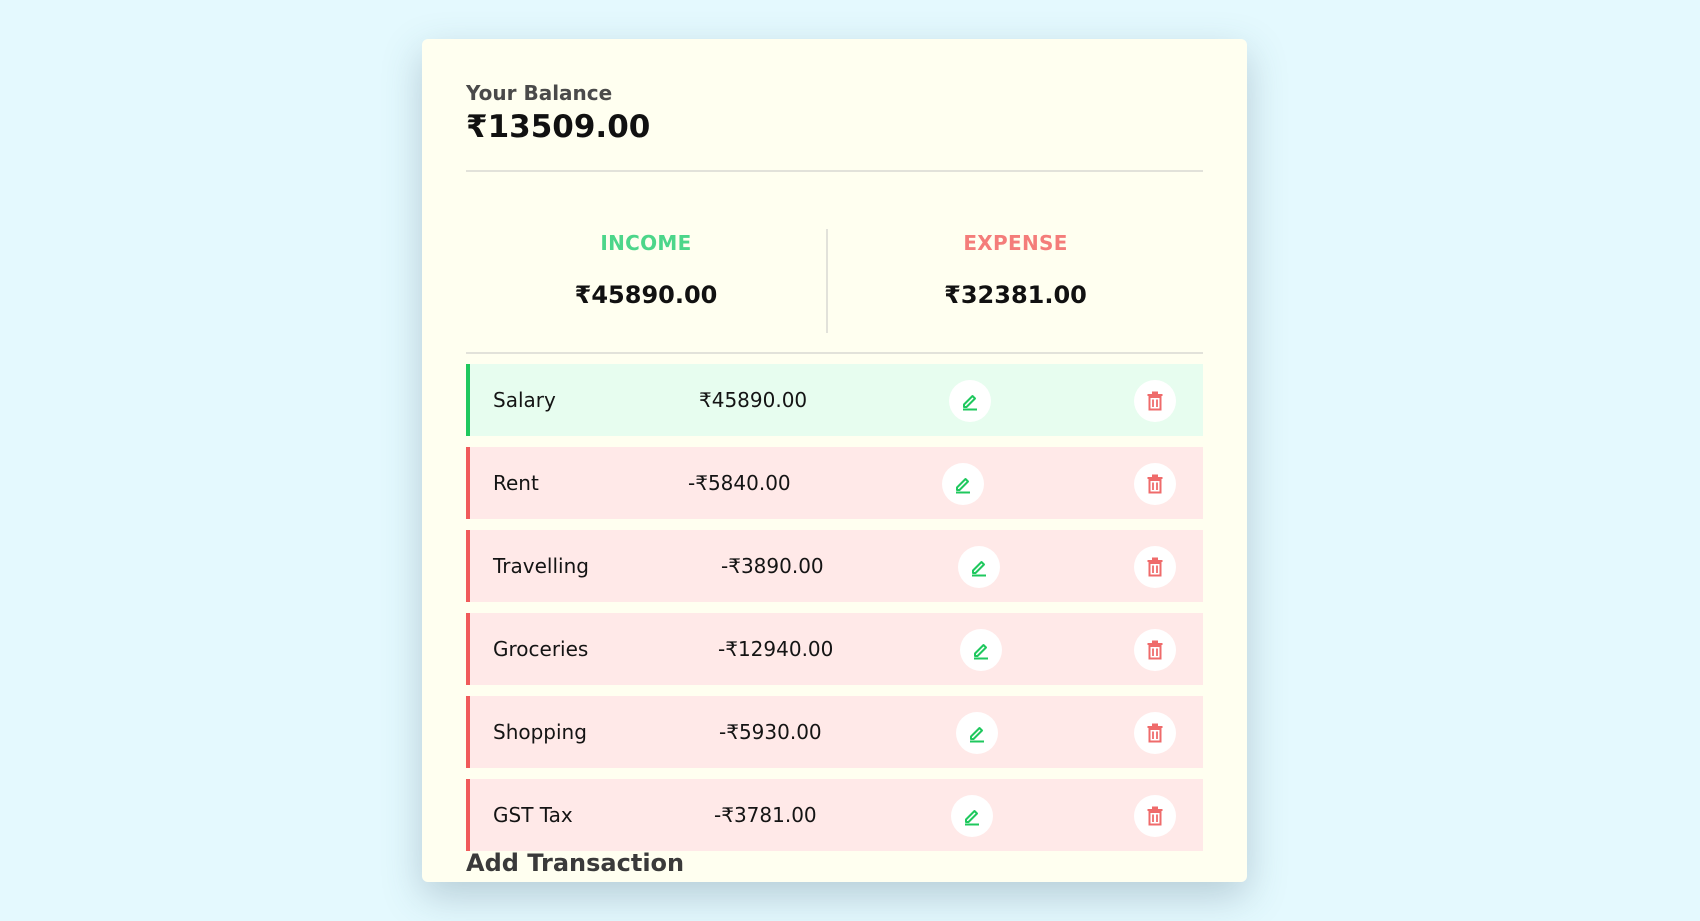  I want to click on transaction-row: Salary ₹45890.00, so click(834, 400).